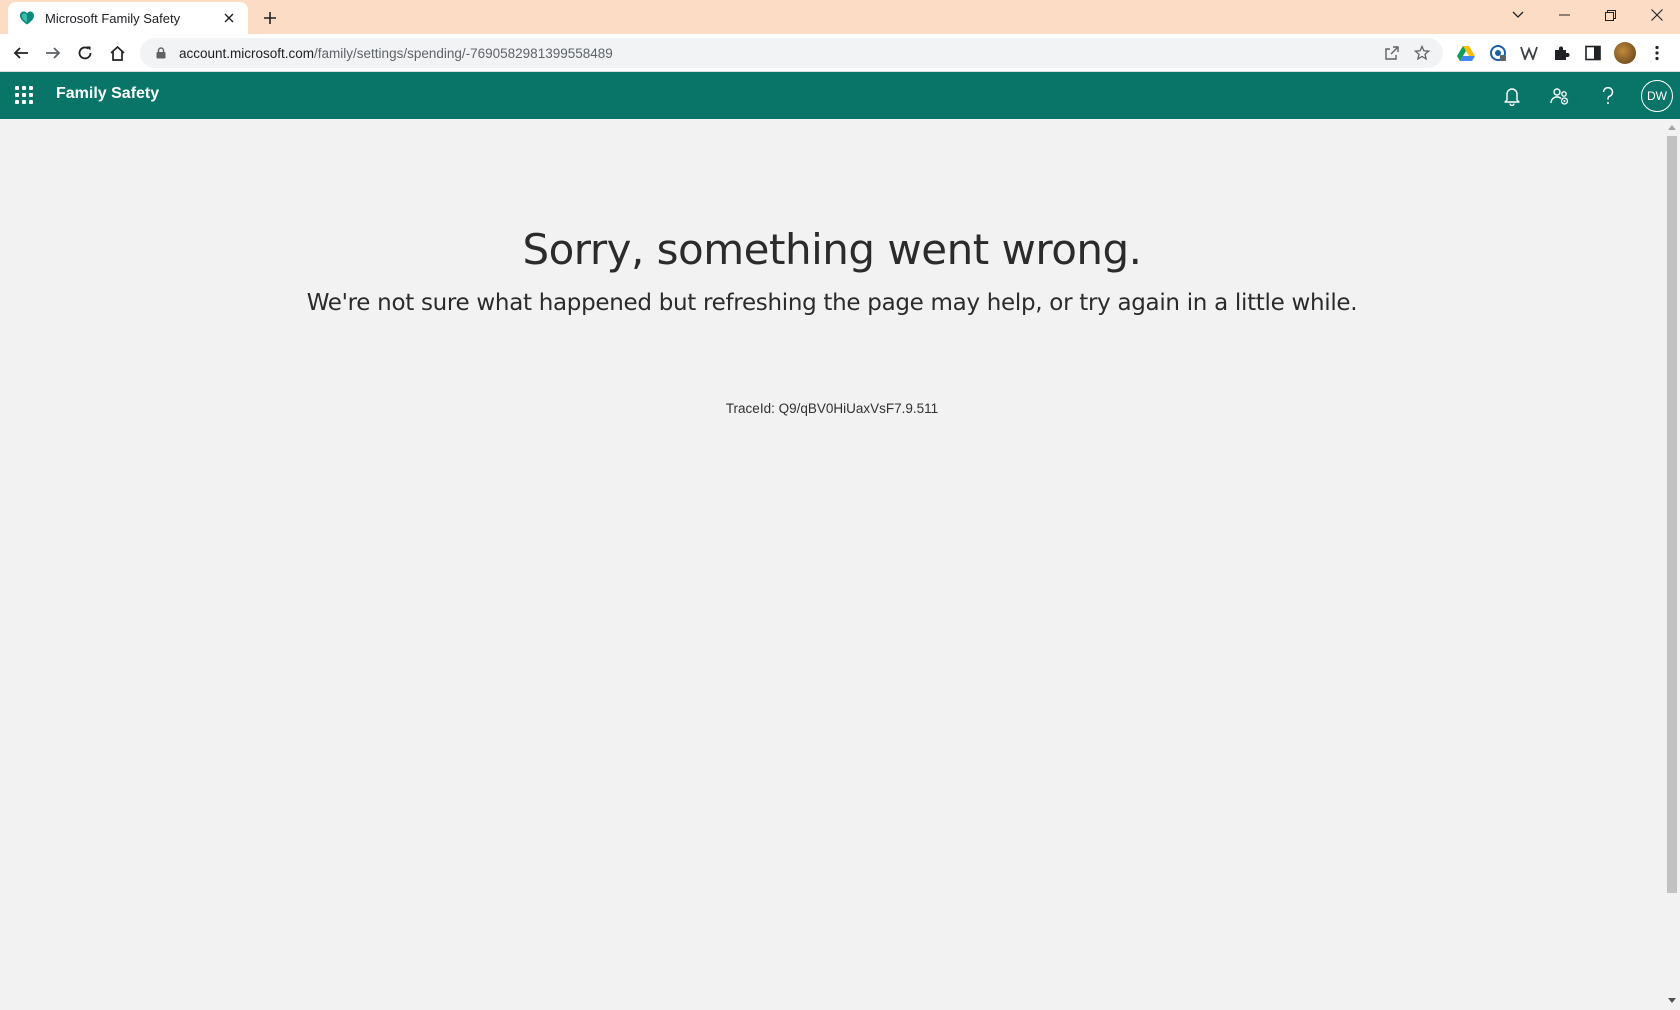  I want to click on user-avatar: DW, so click(1657, 96).